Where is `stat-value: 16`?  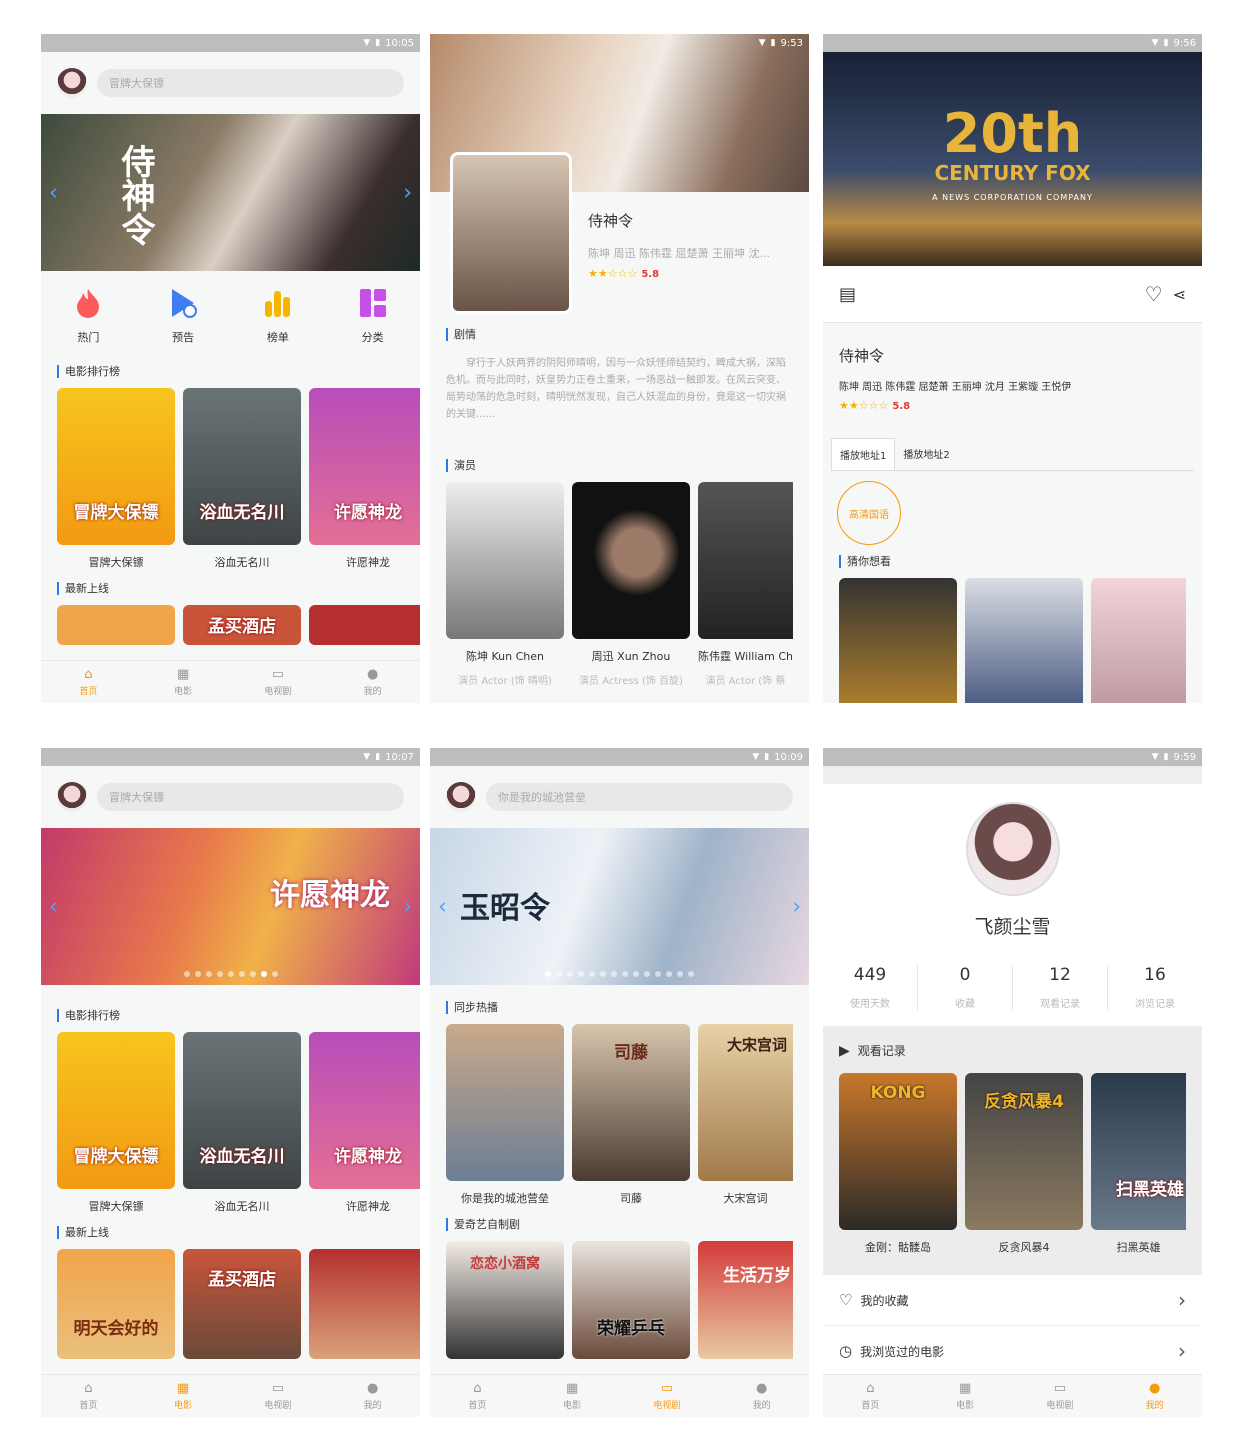
stat-value: 16 is located at coordinates (1155, 975).